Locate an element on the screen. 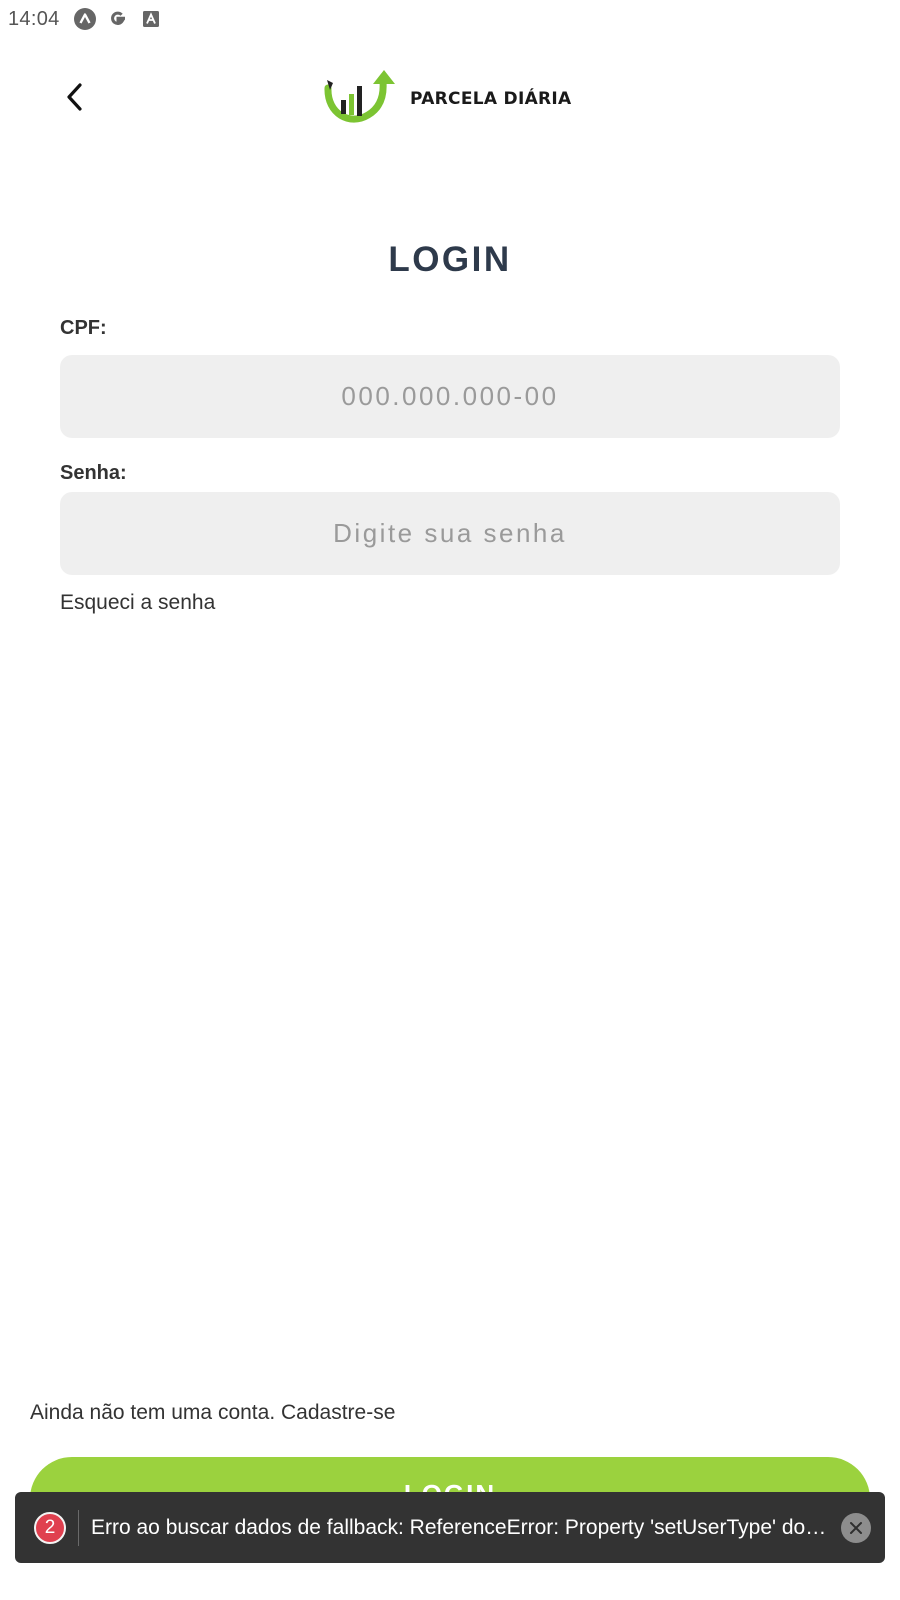 This screenshot has width=900, height=1600. growth-chart-icon is located at coordinates (359, 96).